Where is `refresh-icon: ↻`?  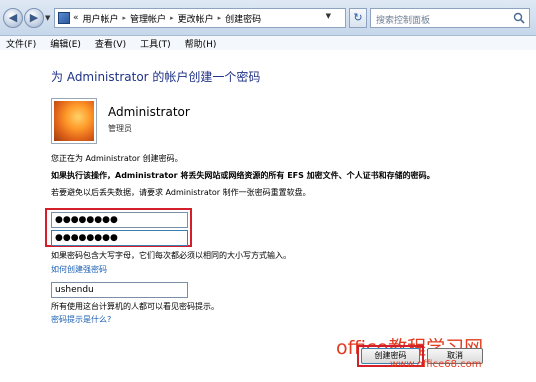 refresh-icon: ↻ is located at coordinates (358, 17).